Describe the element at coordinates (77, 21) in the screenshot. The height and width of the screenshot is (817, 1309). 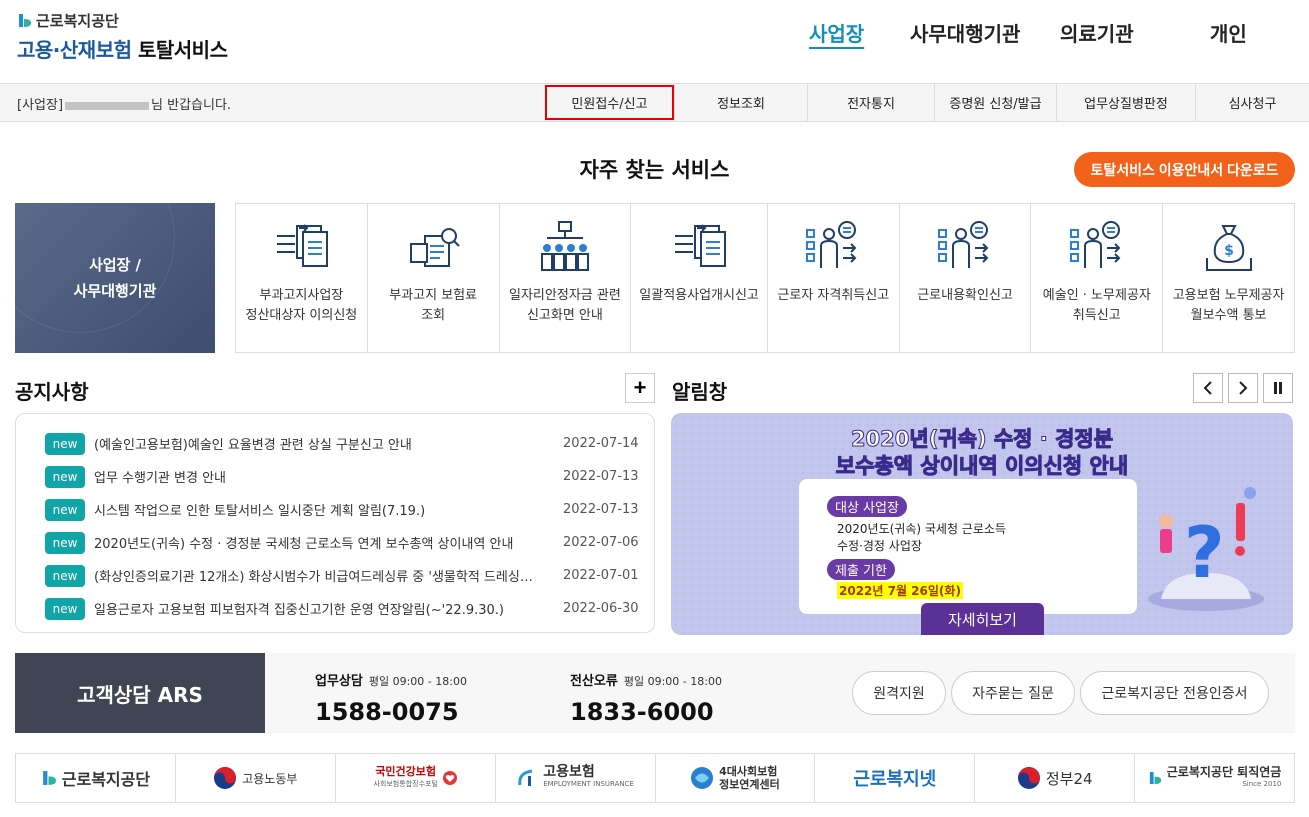
I see `org-name: 근로복지공단` at that location.